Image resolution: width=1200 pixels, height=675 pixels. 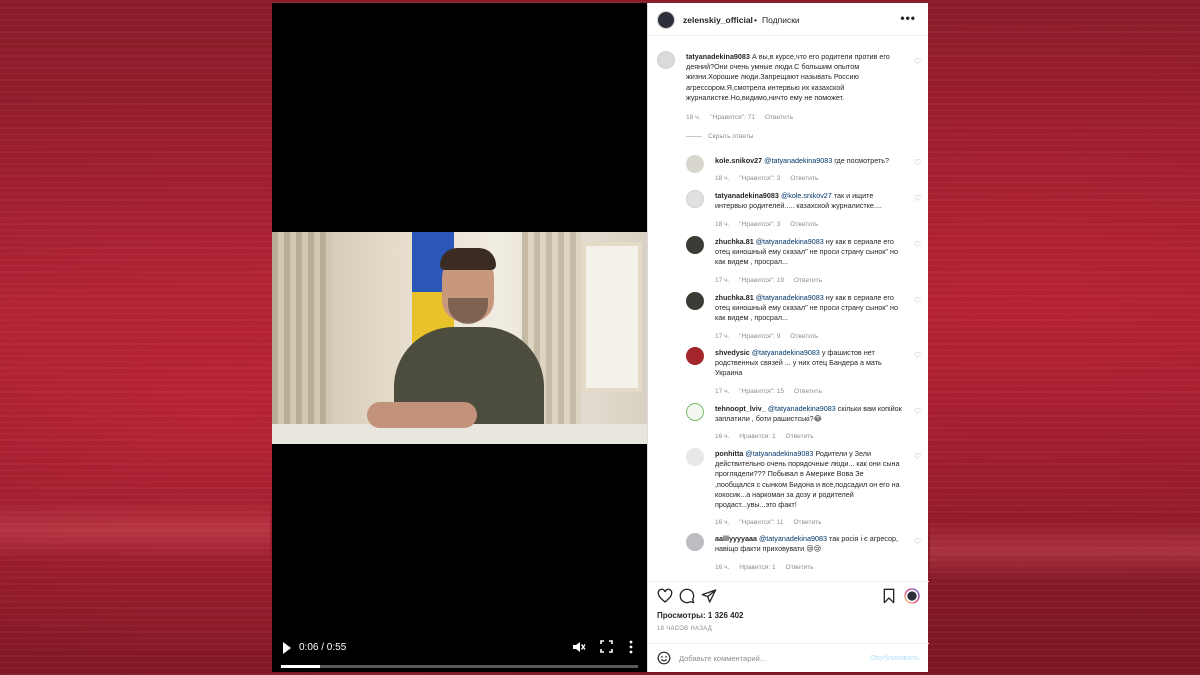 What do you see at coordinates (1065, 550) in the screenshot?
I see `background-glow-right` at bounding box center [1065, 550].